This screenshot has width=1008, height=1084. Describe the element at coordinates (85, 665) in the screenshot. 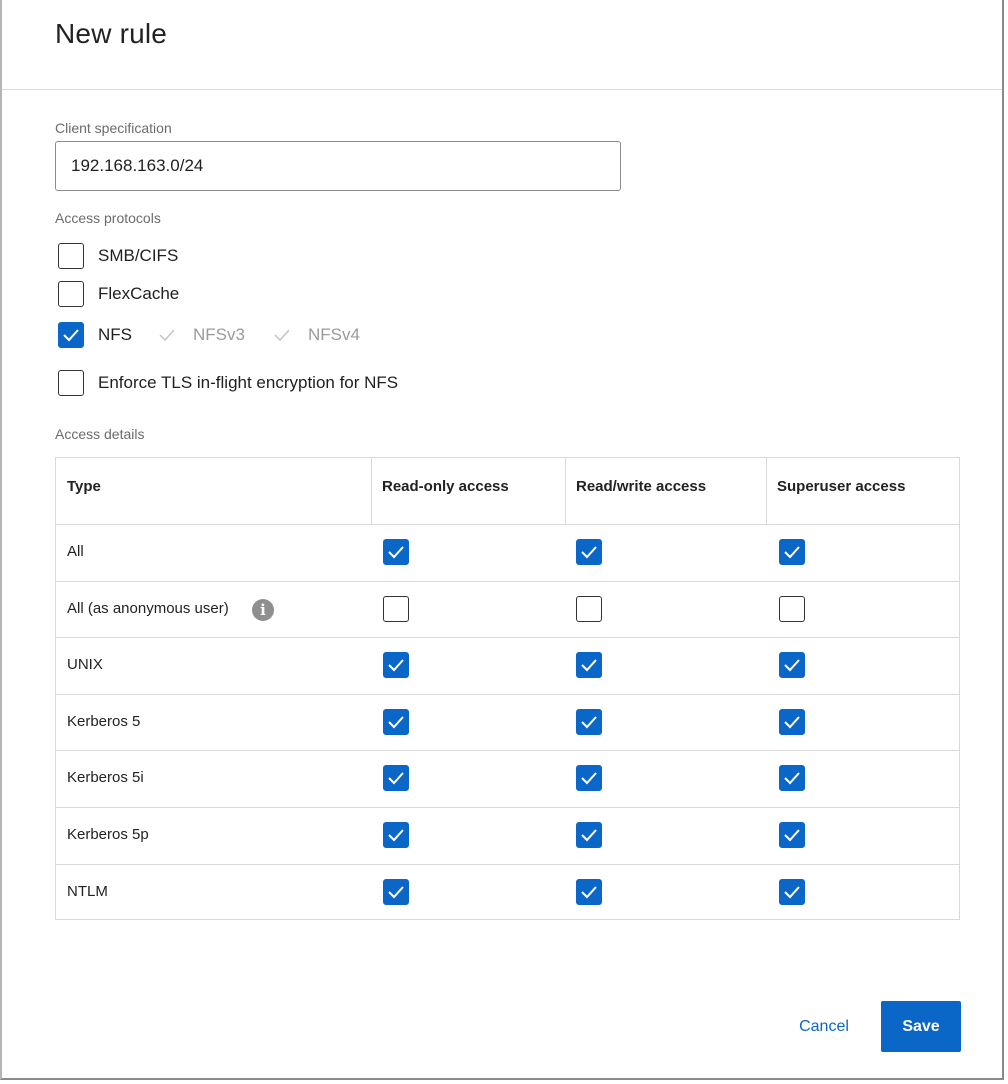

I see `row-type-label: UNIX` at that location.